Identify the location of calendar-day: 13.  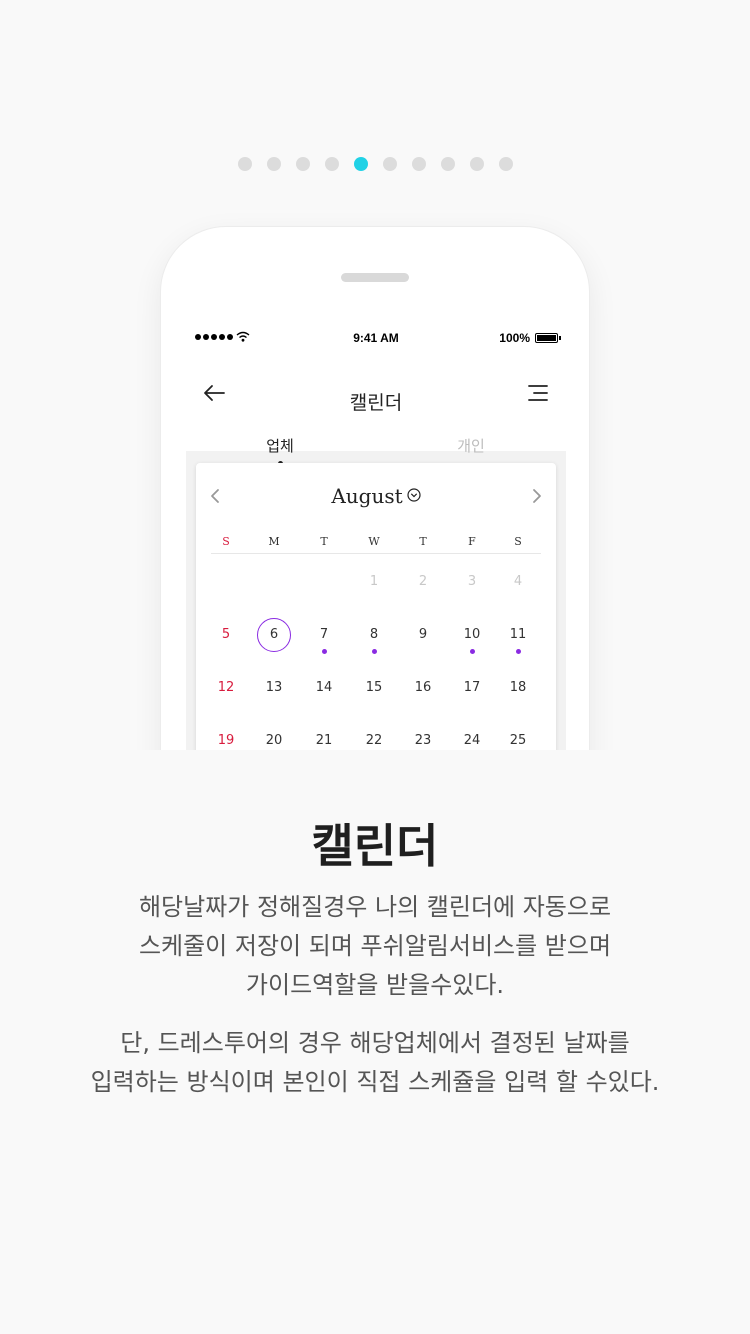
(274, 688).